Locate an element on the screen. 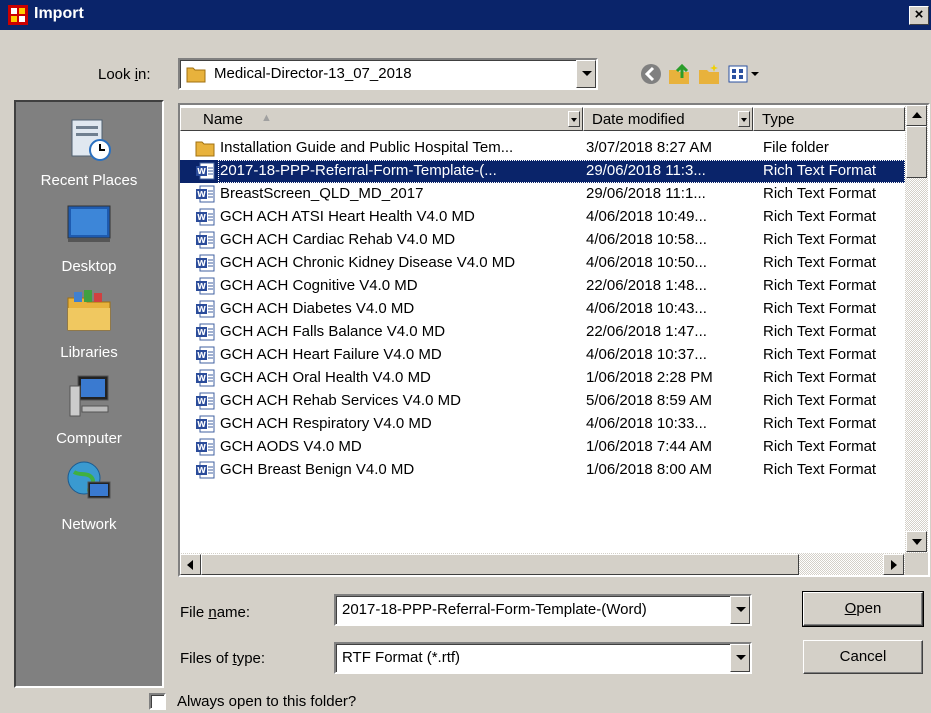 This screenshot has height=713, width=931. app-icon is located at coordinates (18, 15).